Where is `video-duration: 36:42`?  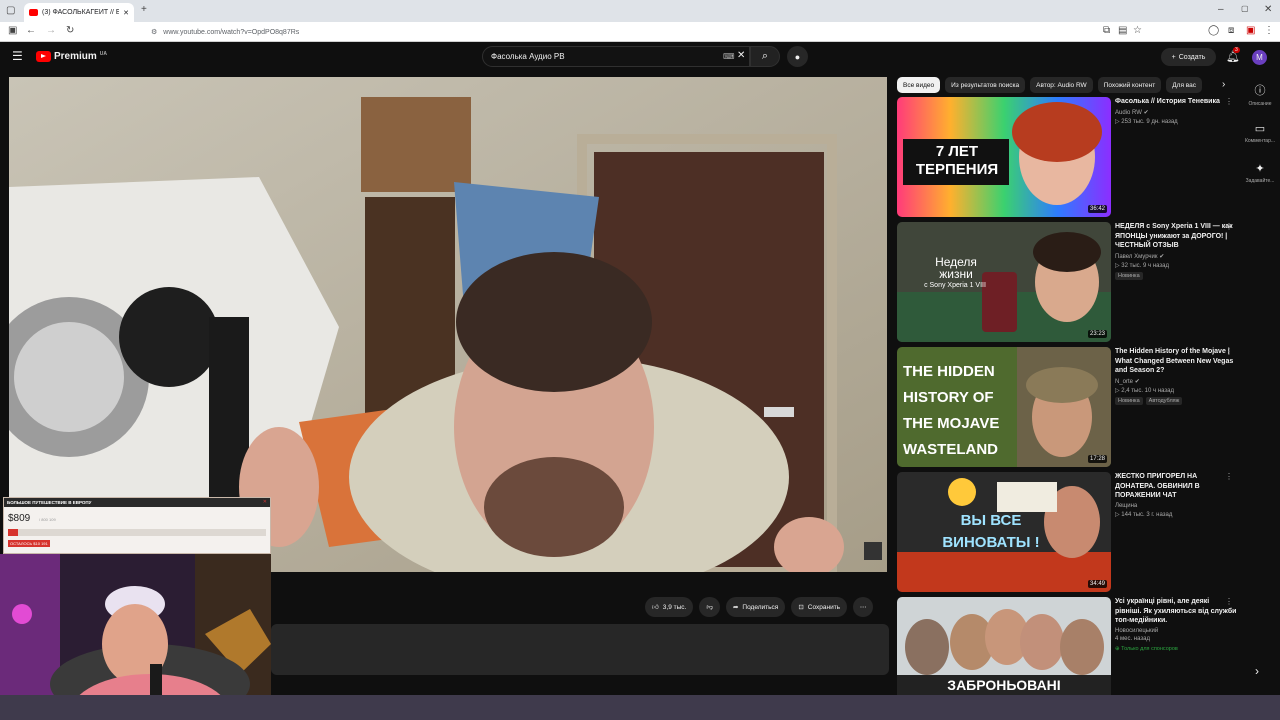
video-duration: 36:42 is located at coordinates (1097, 209).